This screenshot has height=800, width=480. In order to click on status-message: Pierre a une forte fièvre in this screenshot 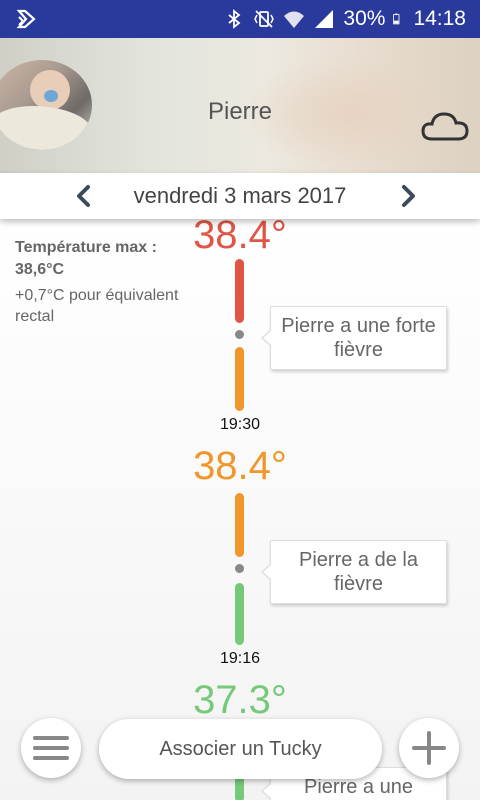, I will do `click(354, 338)`.